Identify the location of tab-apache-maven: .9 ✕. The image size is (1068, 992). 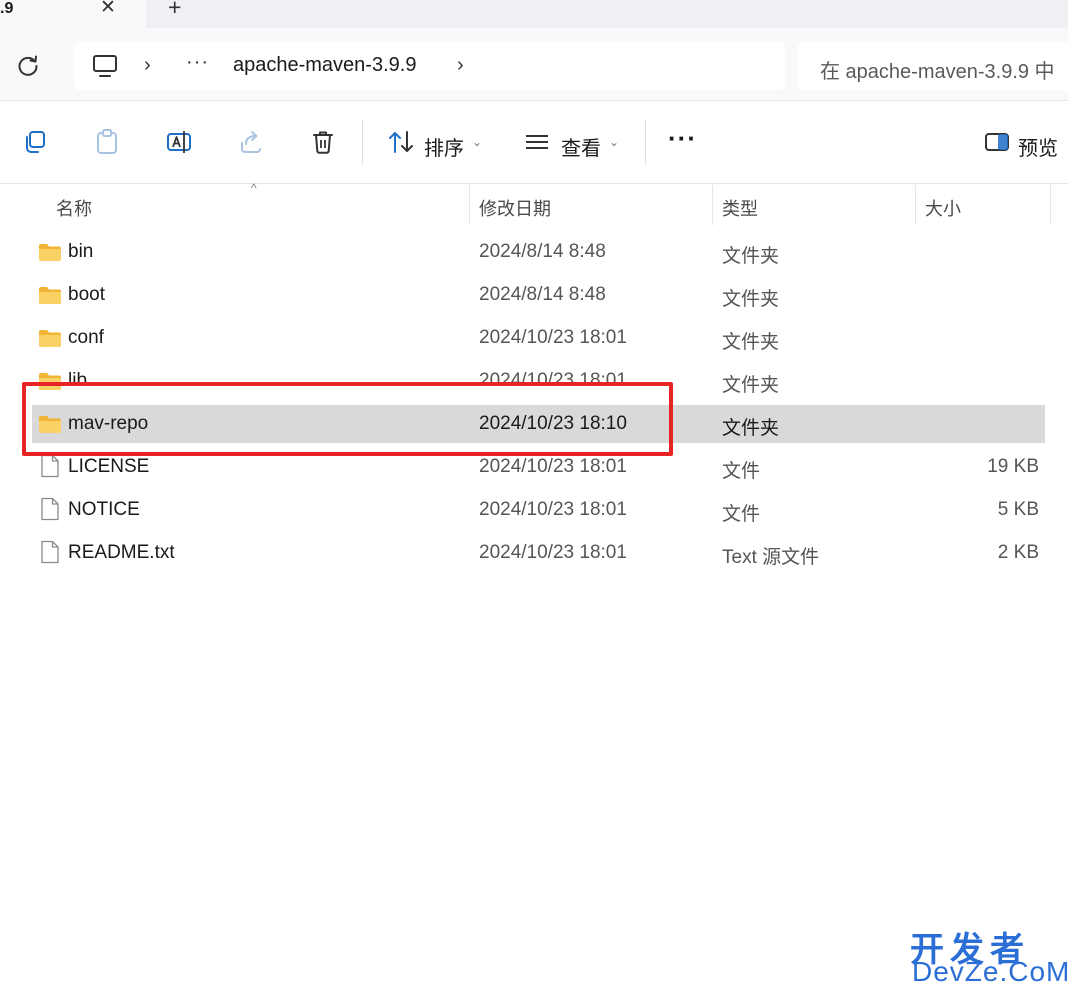
(73, 14).